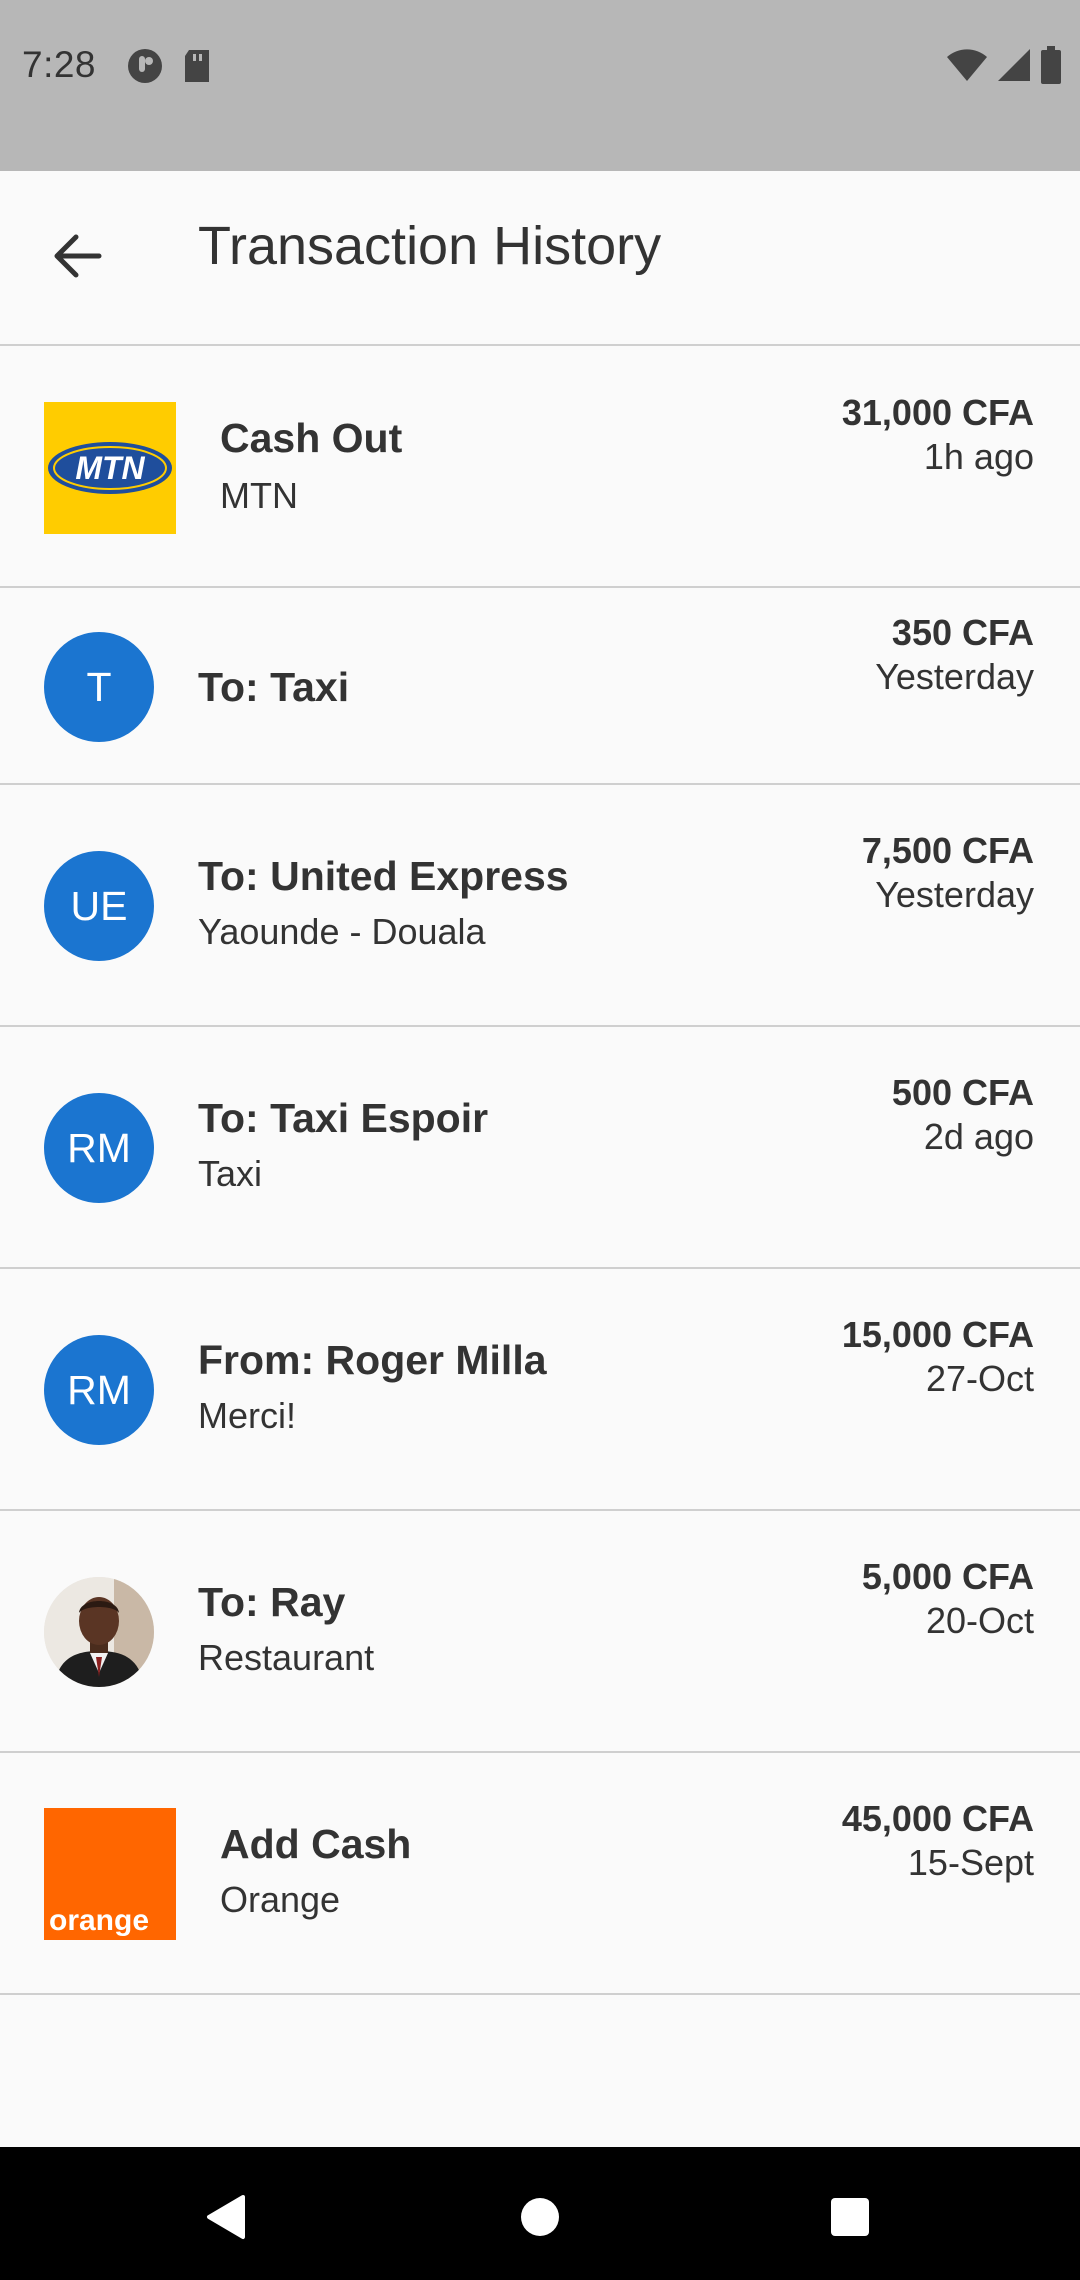 This screenshot has height=2280, width=1080. What do you see at coordinates (343, 1118) in the screenshot?
I see `transaction-title: To: Taxi Espoir` at bounding box center [343, 1118].